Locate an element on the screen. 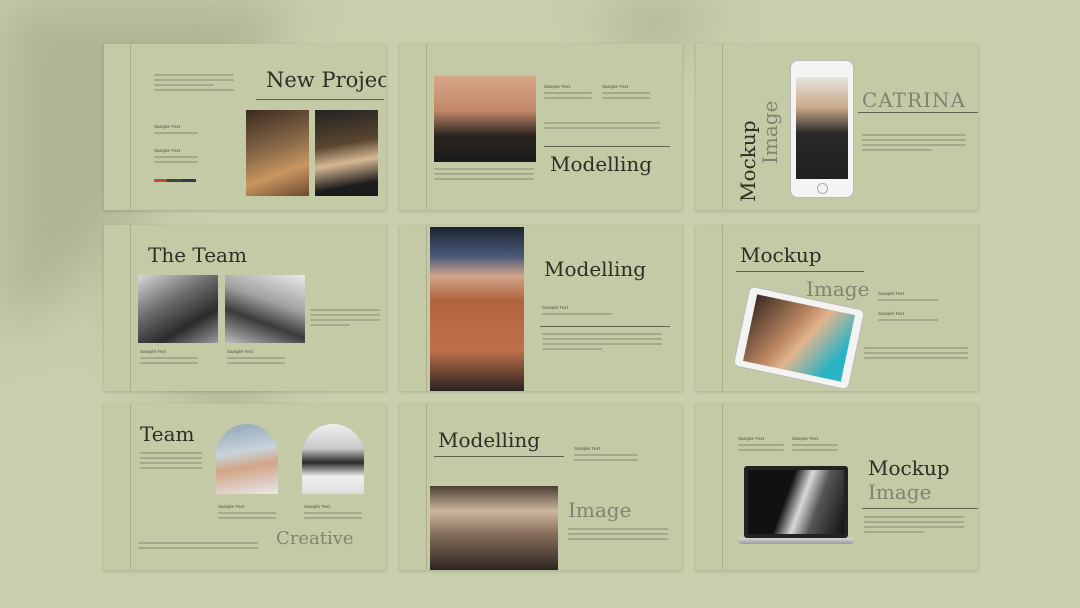 Image resolution: width=1080 pixels, height=608 pixels. slide-modelling-1: Sample Text Sample Text Modelling is located at coordinates (541, 127).